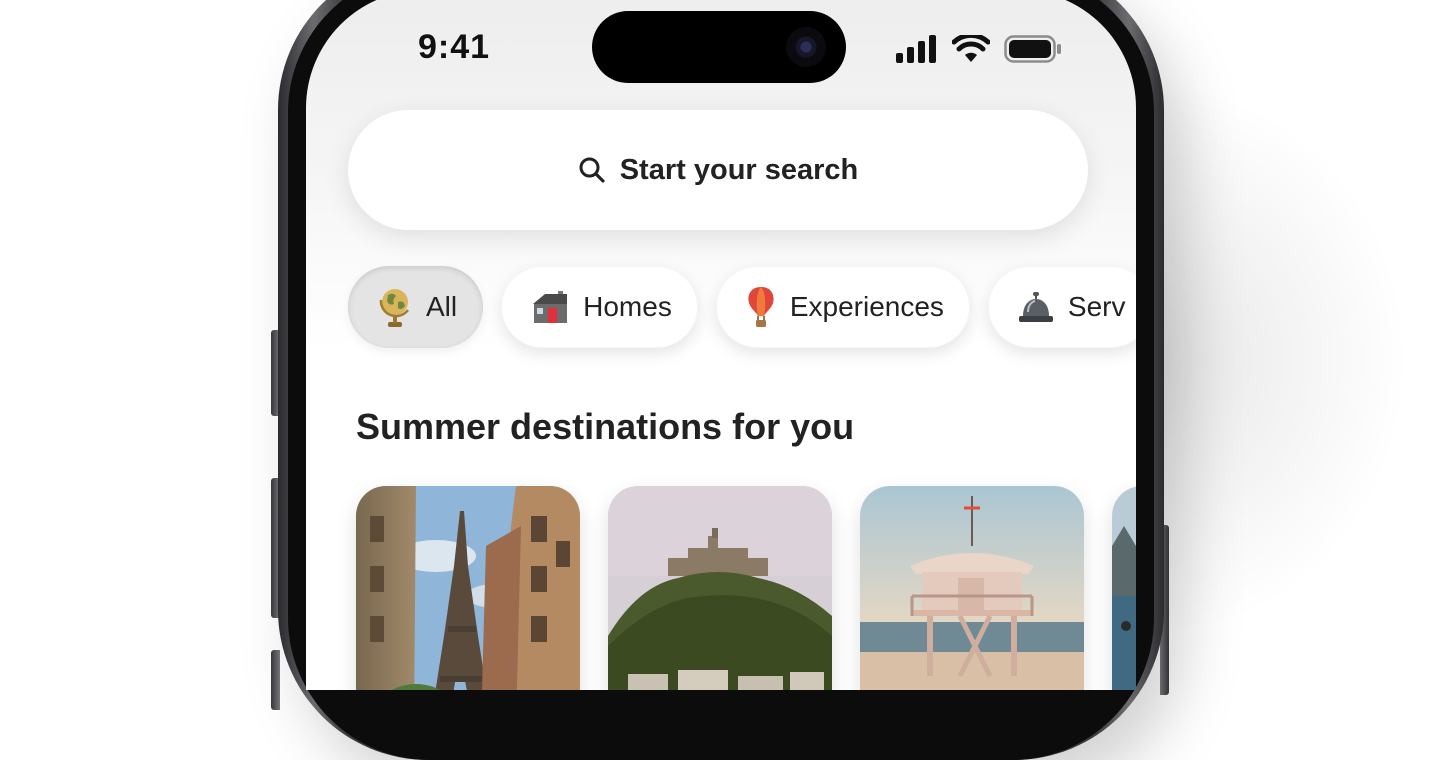 Image resolution: width=1440 pixels, height=760 pixels. I want to click on coastal-mountain-photo, so click(1124, 588).